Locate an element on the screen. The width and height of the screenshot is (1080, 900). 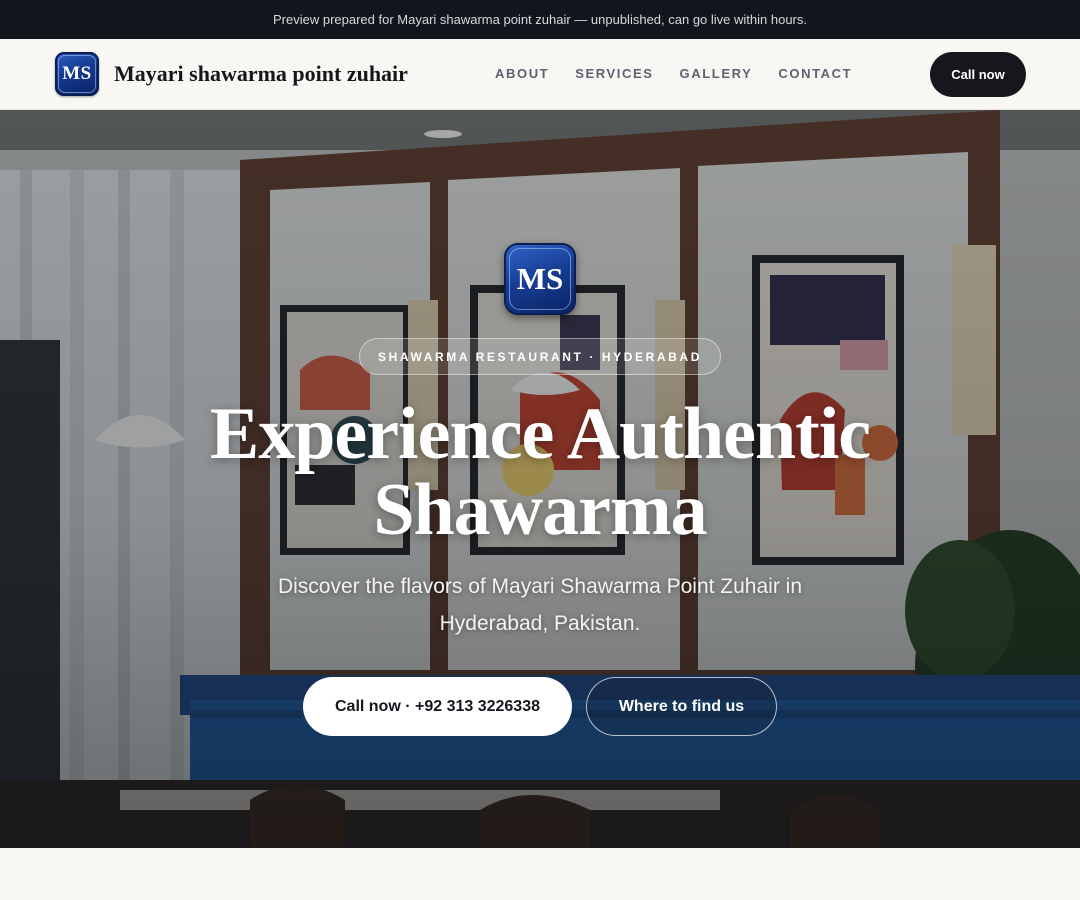
main-nav: ABOUT SERVICES GALLERY CONTACT is located at coordinates (686, 73).